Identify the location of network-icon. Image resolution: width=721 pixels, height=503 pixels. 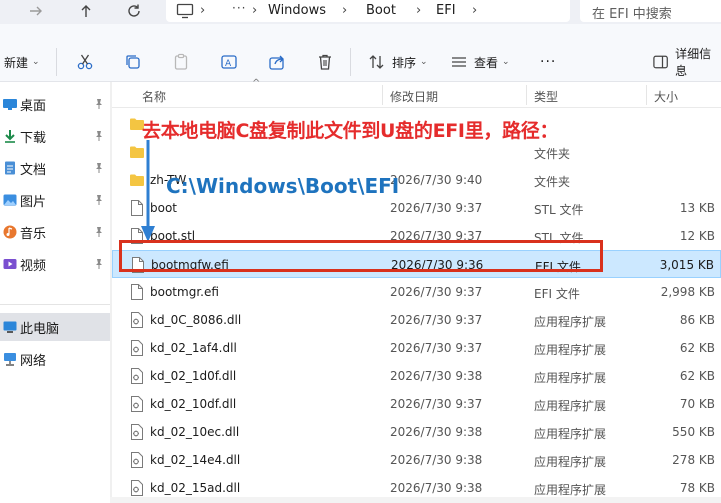
(10, 359).